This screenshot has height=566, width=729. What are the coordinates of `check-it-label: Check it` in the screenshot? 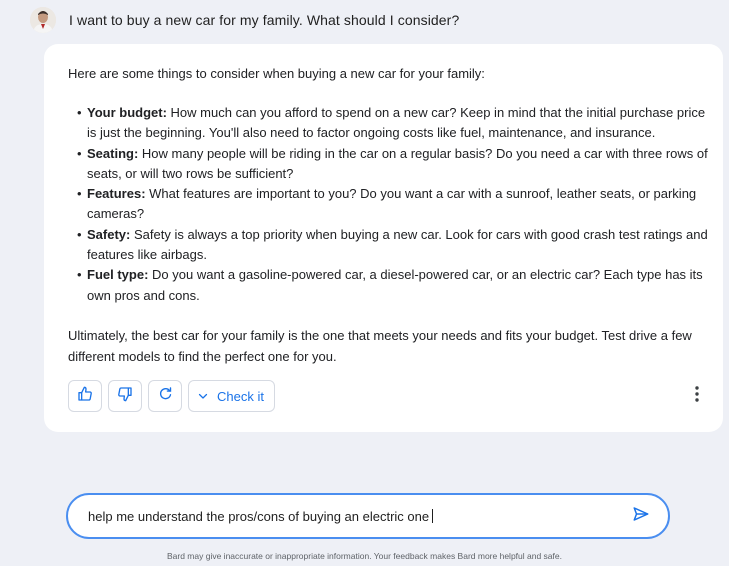 It's located at (240, 396).